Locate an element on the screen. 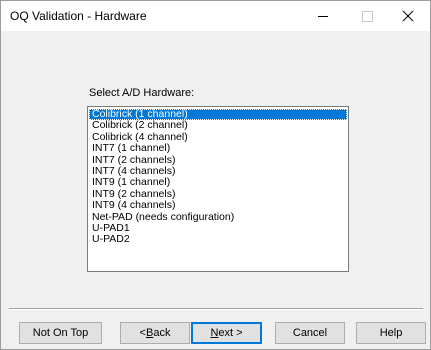  title-bar: OQ Validation - Hardware is located at coordinates (215, 16).